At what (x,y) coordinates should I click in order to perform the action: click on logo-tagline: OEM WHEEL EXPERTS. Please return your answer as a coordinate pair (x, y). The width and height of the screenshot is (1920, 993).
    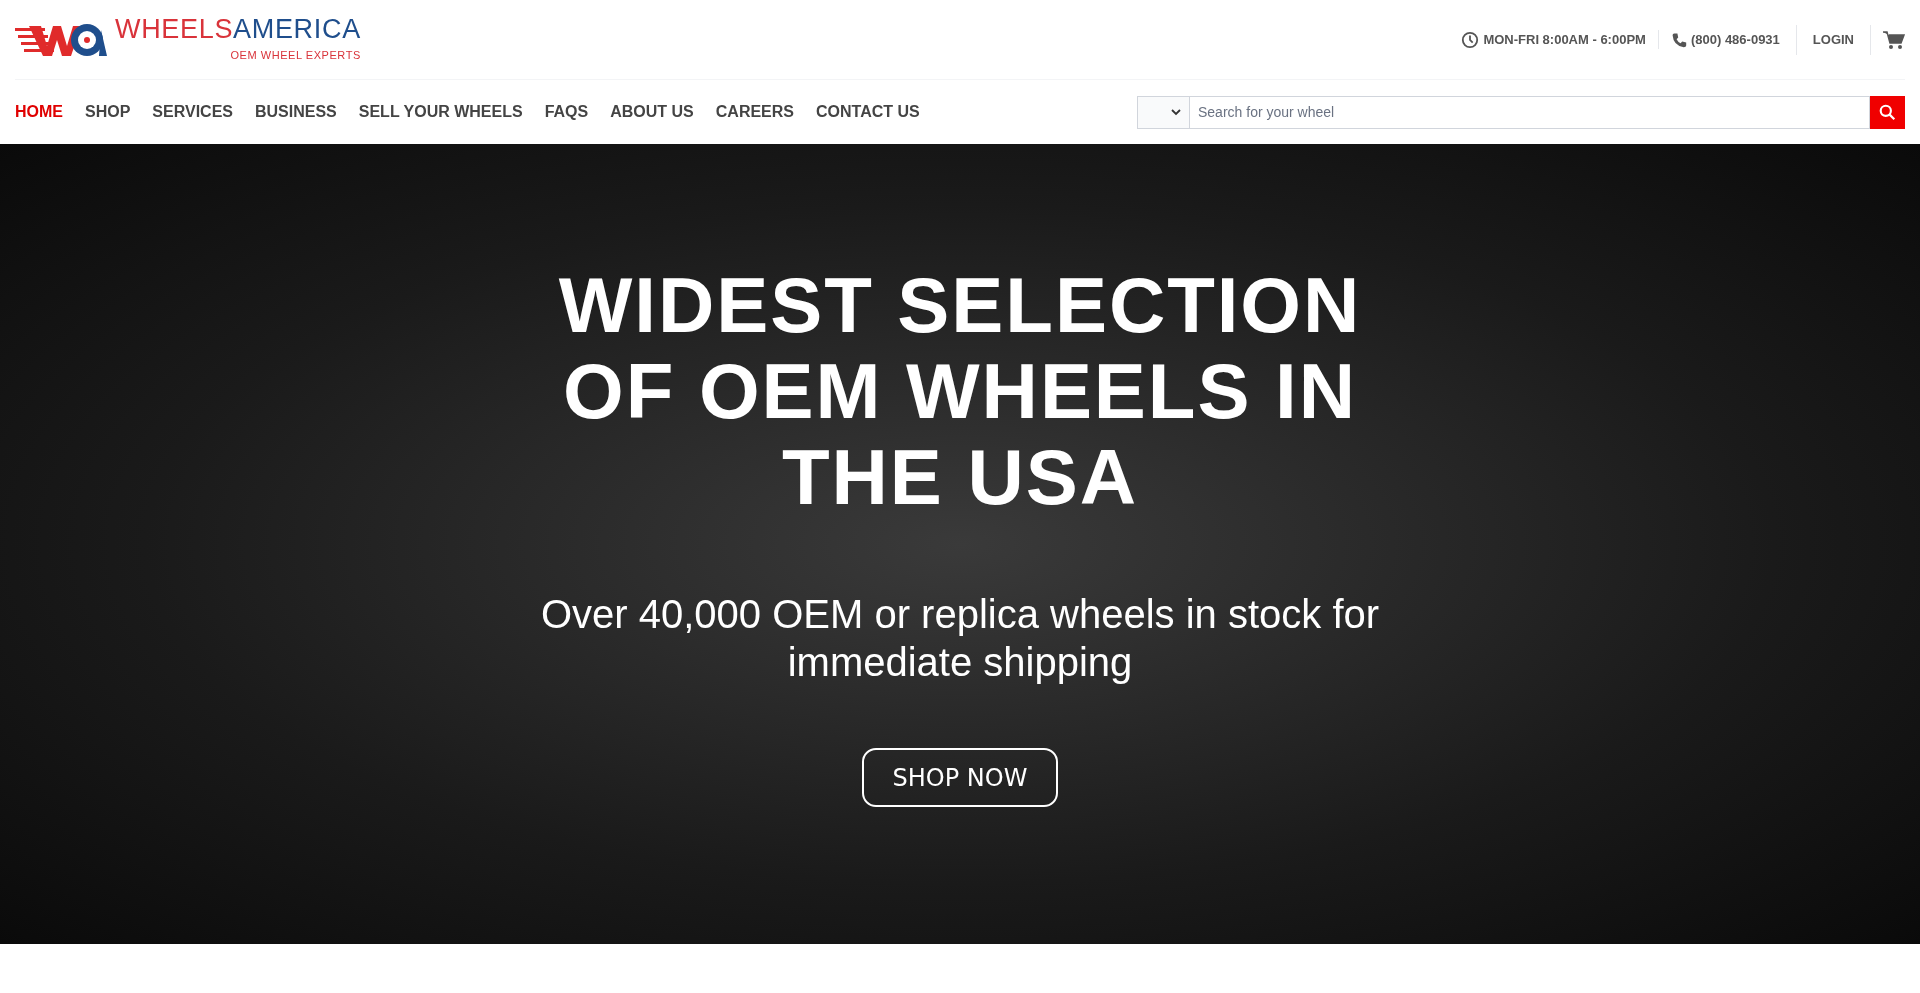
    Looking at the image, I should click on (295, 55).